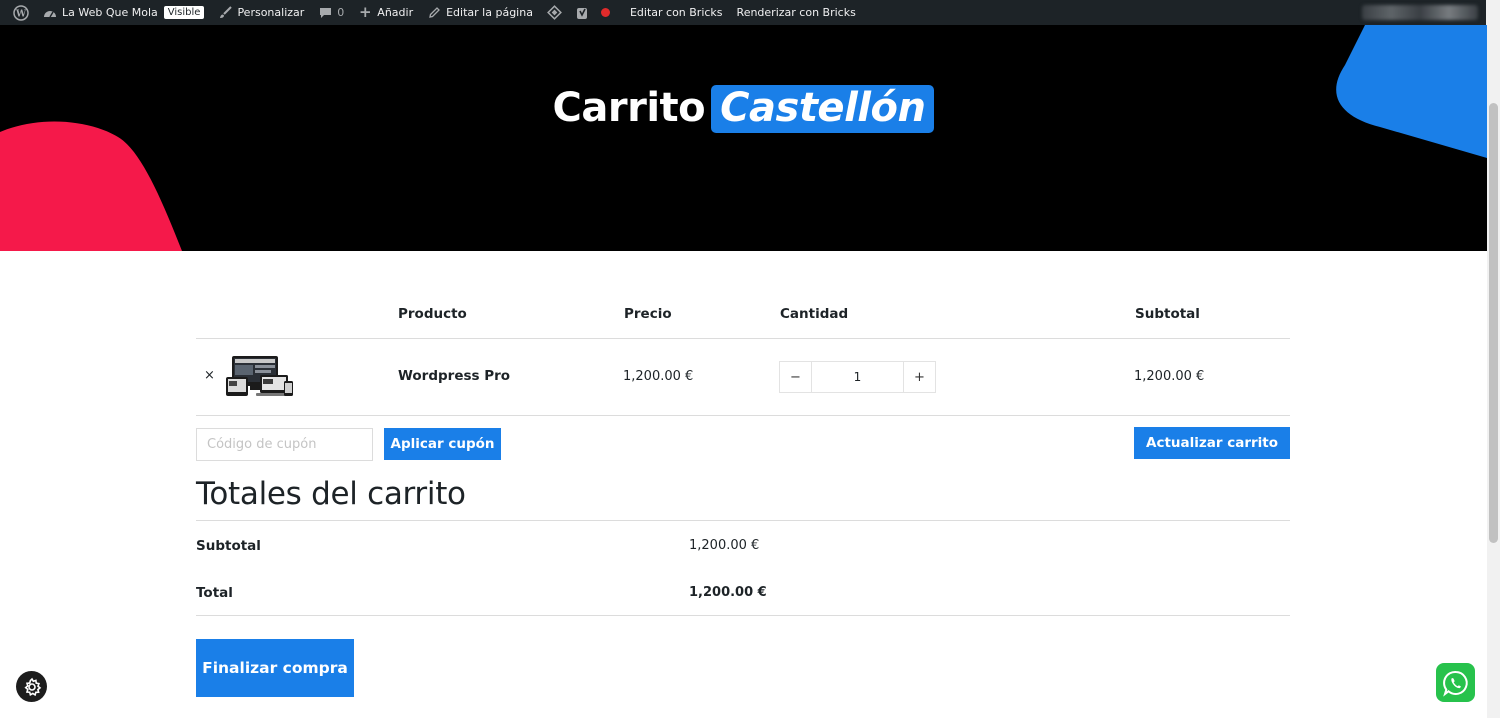 The width and height of the screenshot is (1500, 718). I want to click on checkout-button: Finalizar compra, so click(275, 668).